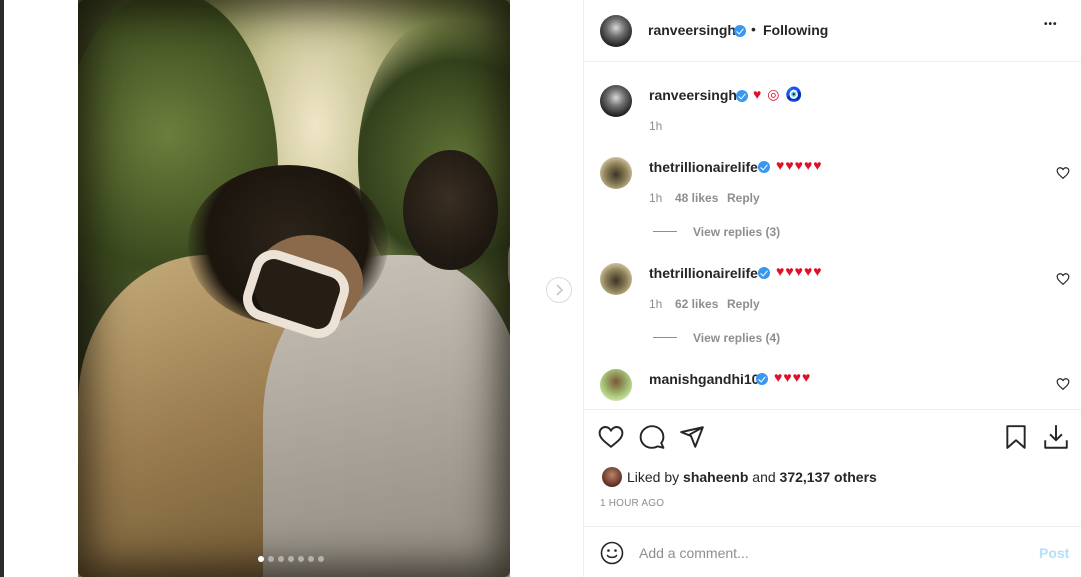  What do you see at coordinates (793, 377) in the screenshot?
I see `comment-text: ♥♥♥♥` at bounding box center [793, 377].